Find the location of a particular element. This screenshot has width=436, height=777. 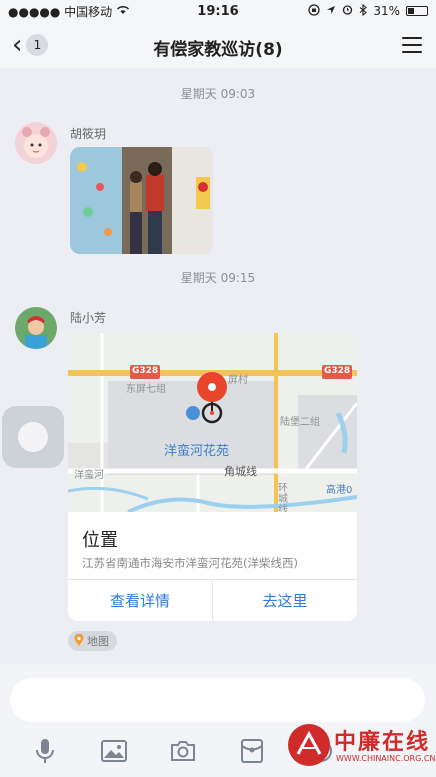

map-road-label: 高港0 is located at coordinates (339, 490).